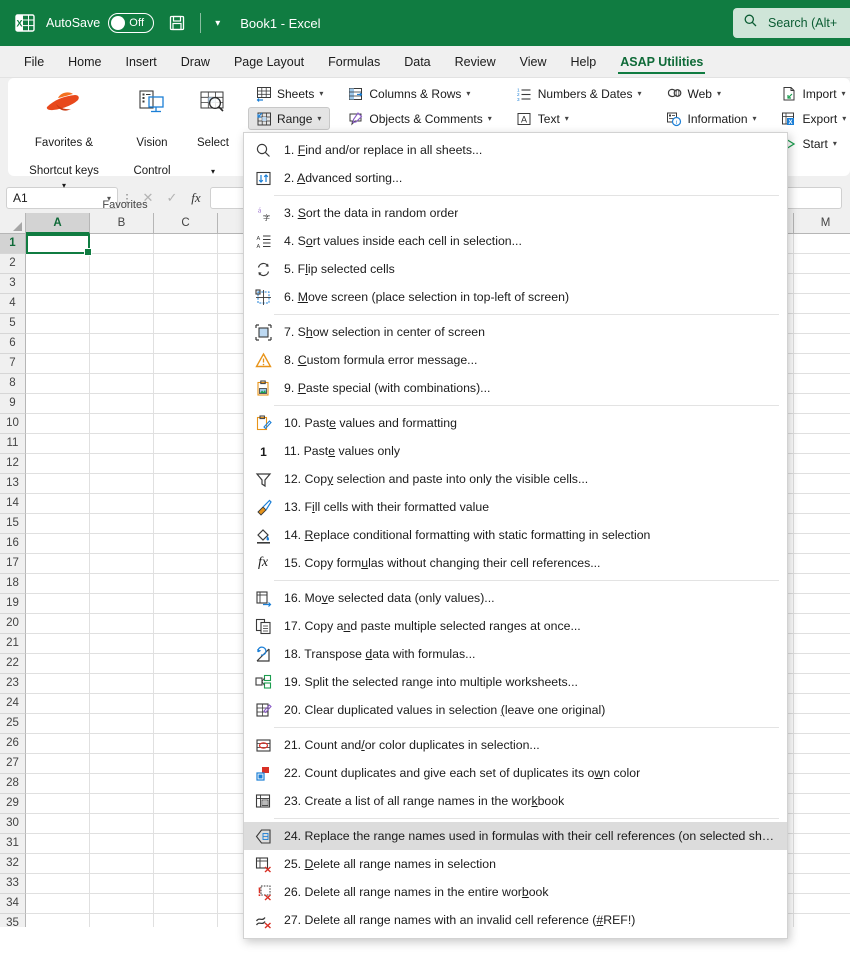 This screenshot has height=958, width=850. I want to click on cell-M4, so click(822, 304).